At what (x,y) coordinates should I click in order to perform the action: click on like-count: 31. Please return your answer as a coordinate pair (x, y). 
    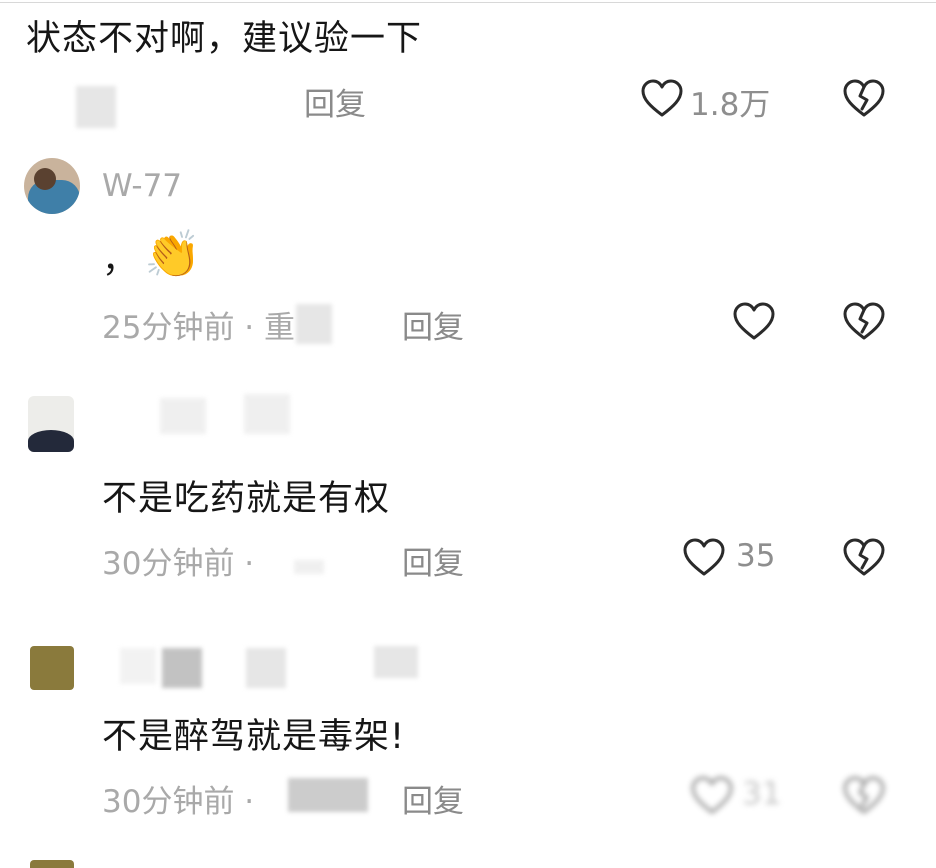
    Looking at the image, I should click on (762, 794).